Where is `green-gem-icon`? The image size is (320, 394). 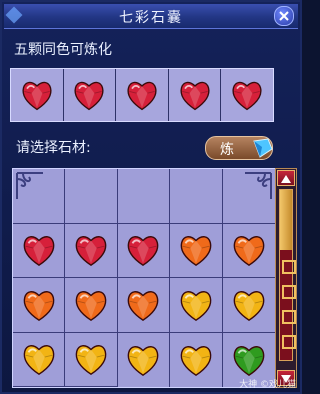 green-gem-icon is located at coordinates (249, 360).